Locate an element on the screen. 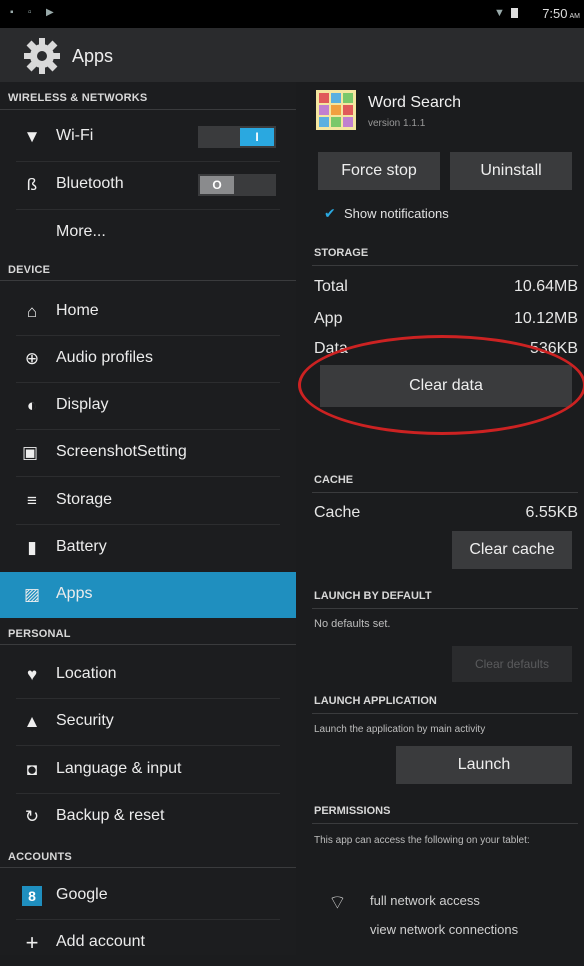  sidebar-item-google: 8 Google is located at coordinates (148, 896).